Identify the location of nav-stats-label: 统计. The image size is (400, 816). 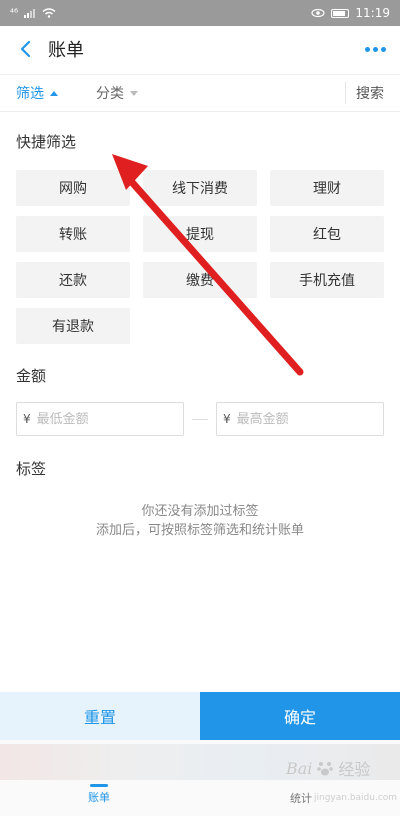
(301, 798).